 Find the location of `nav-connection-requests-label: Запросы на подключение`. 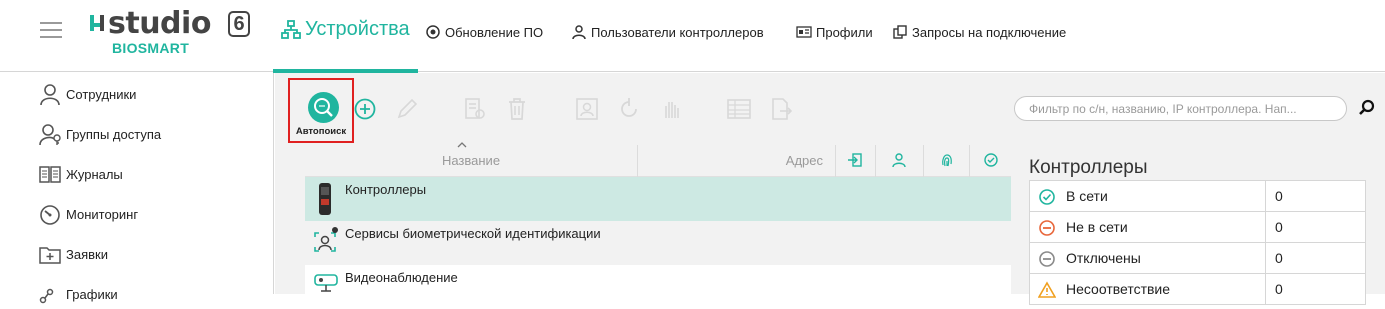

nav-connection-requests-label: Запросы на подключение is located at coordinates (989, 32).